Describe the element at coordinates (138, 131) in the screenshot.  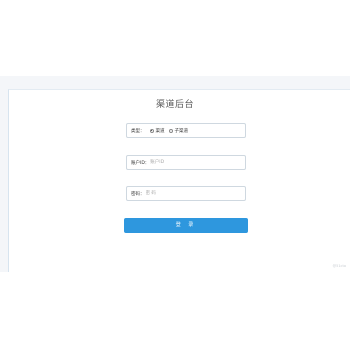
I see `type-label: 类型：` at that location.